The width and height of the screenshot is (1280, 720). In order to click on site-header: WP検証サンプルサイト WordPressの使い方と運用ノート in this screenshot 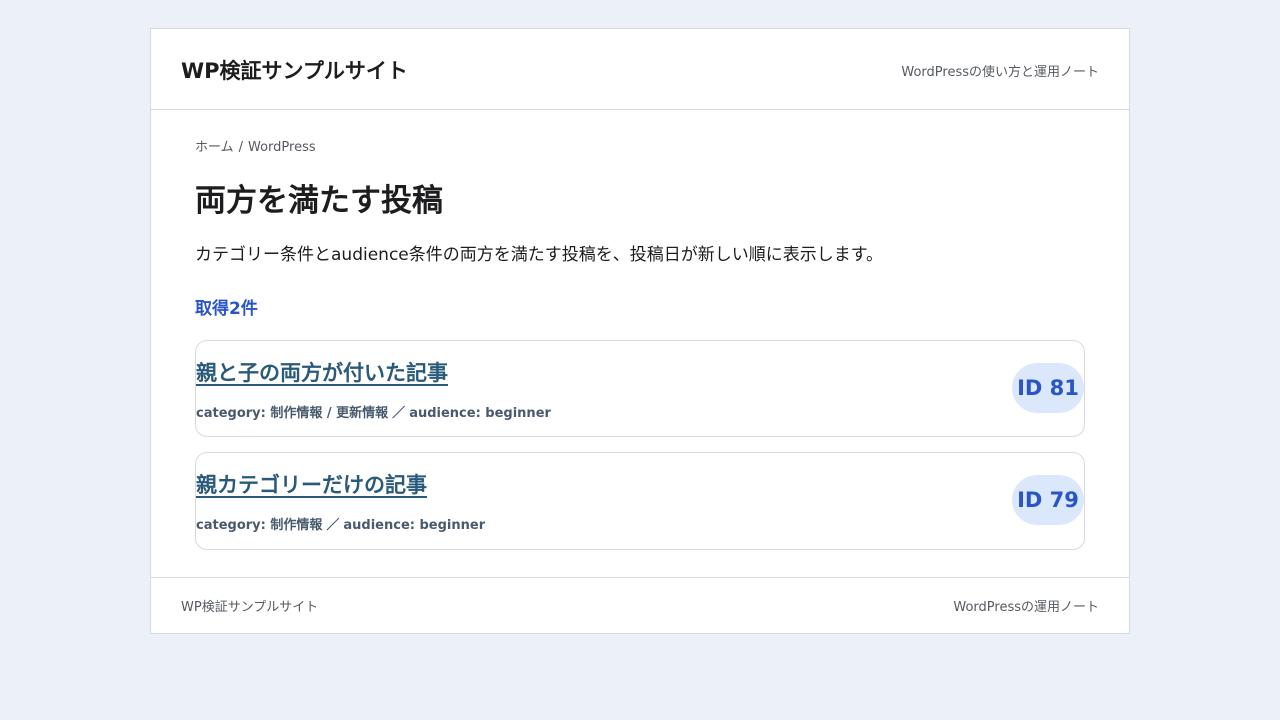, I will do `click(640, 69)`.